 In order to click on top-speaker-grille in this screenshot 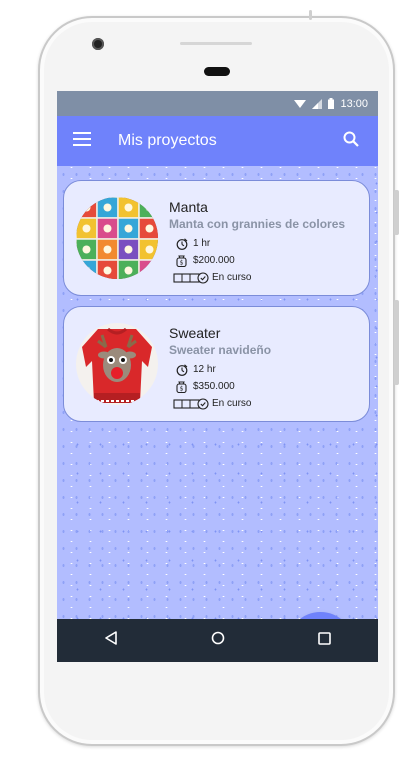, I will do `click(216, 43)`.